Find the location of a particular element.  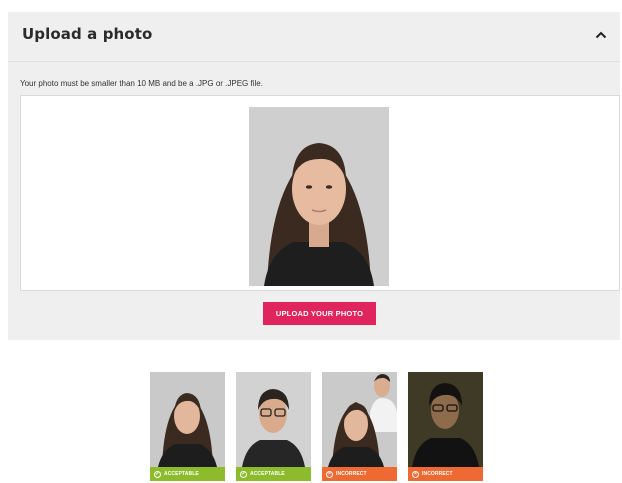

panel-title: Upload a photo is located at coordinates (87, 34).